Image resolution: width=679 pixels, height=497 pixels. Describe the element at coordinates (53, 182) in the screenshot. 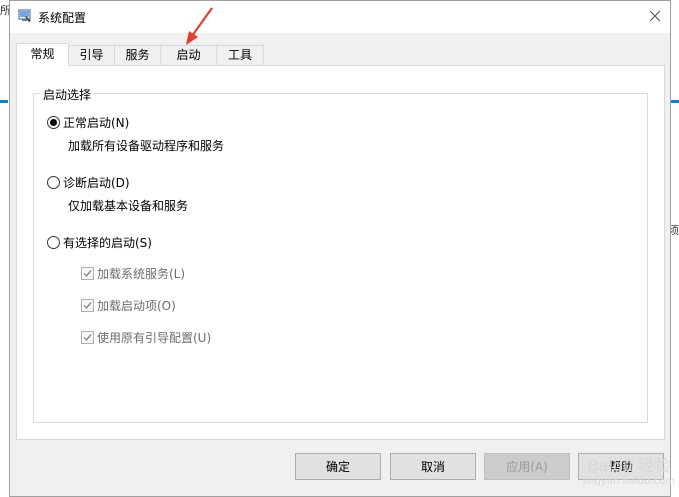

I see `radio-diagnostic` at that location.